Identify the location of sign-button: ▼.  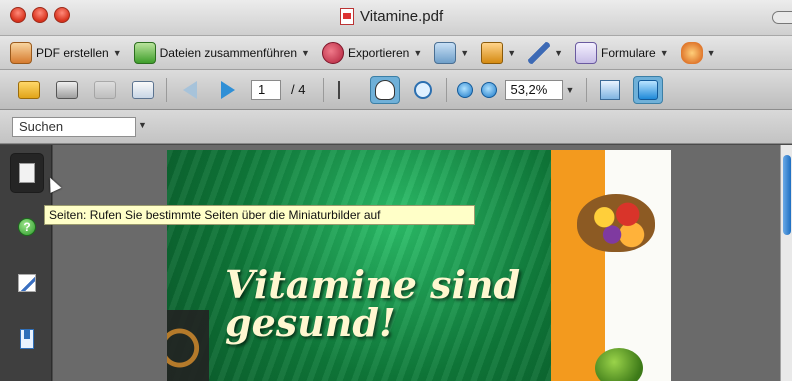
(451, 53).